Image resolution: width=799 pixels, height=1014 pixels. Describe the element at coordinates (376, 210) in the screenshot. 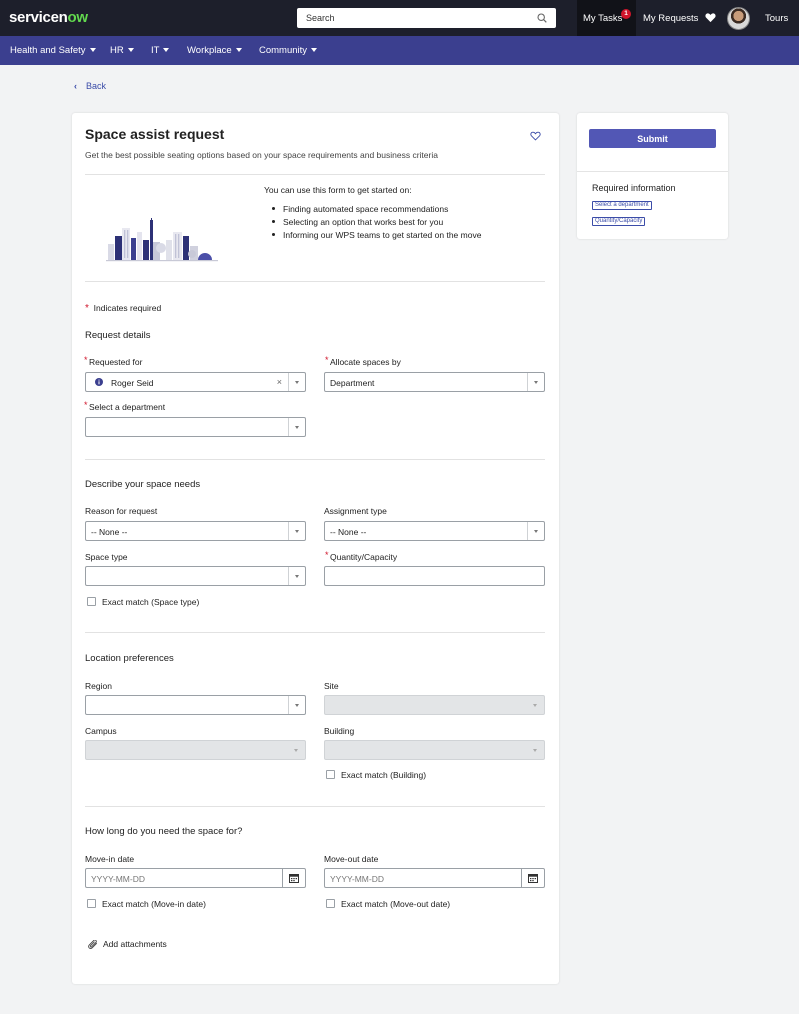

I see `list-item: Finding automated space recommendations` at that location.